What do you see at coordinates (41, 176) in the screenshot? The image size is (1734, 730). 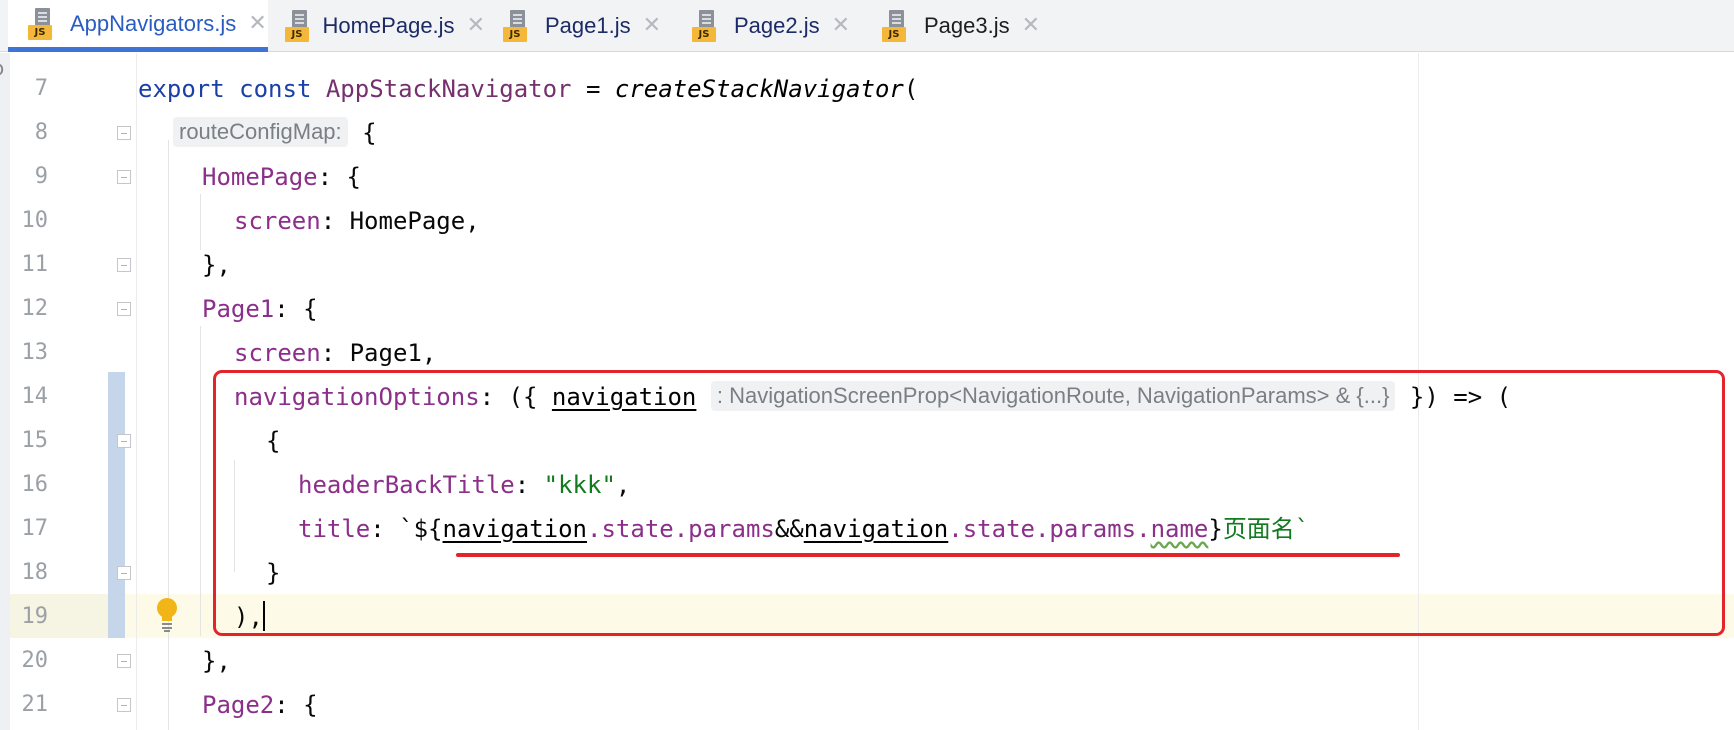 I see `line-number: 9` at bounding box center [41, 176].